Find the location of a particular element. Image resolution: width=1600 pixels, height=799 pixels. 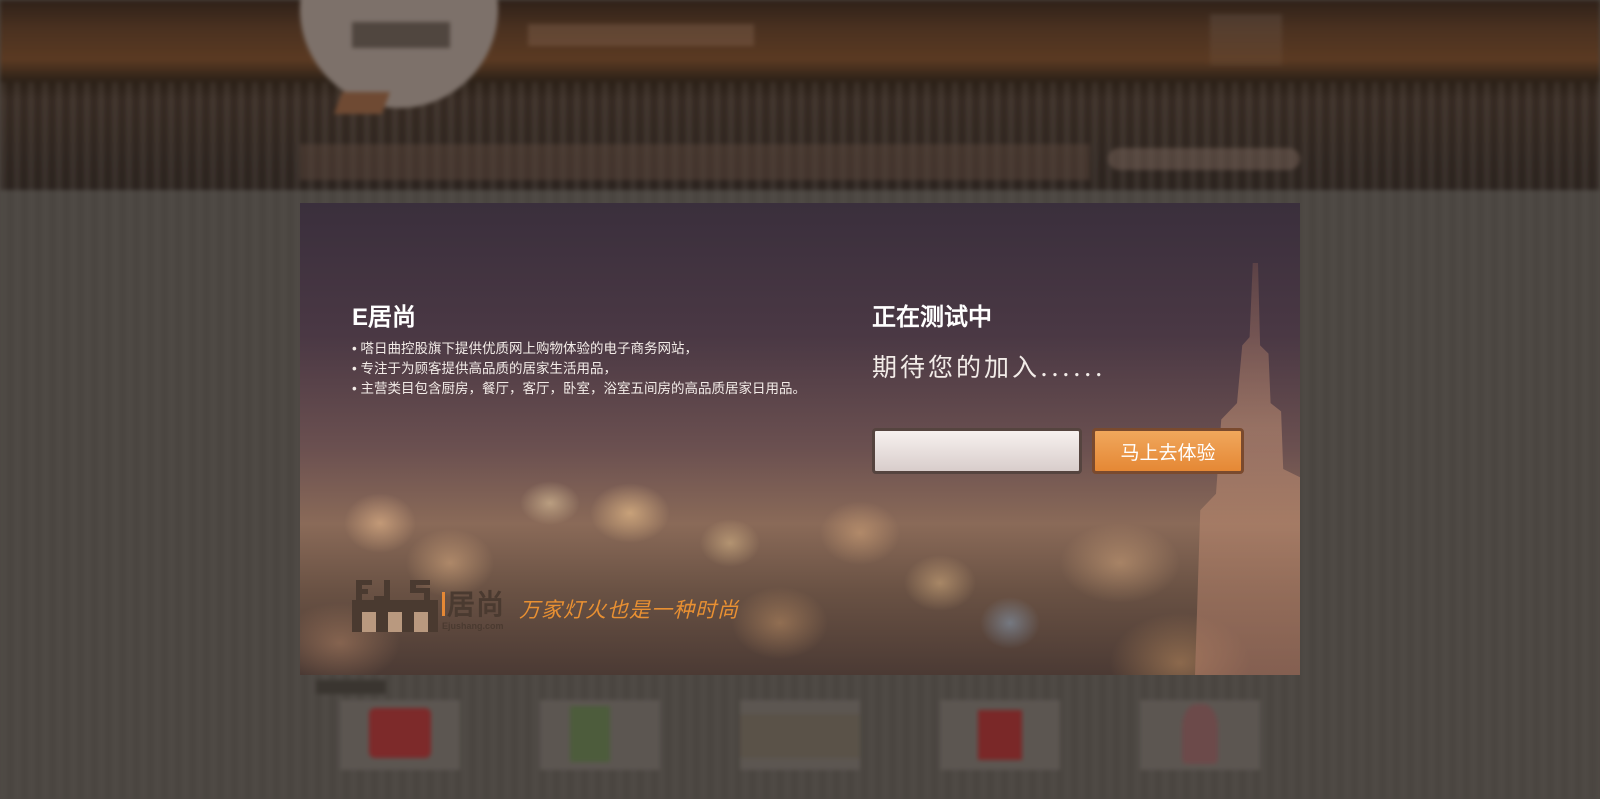

intro-item: 专注于为顾客提供高品质的居家生活用品， is located at coordinates (579, 369).